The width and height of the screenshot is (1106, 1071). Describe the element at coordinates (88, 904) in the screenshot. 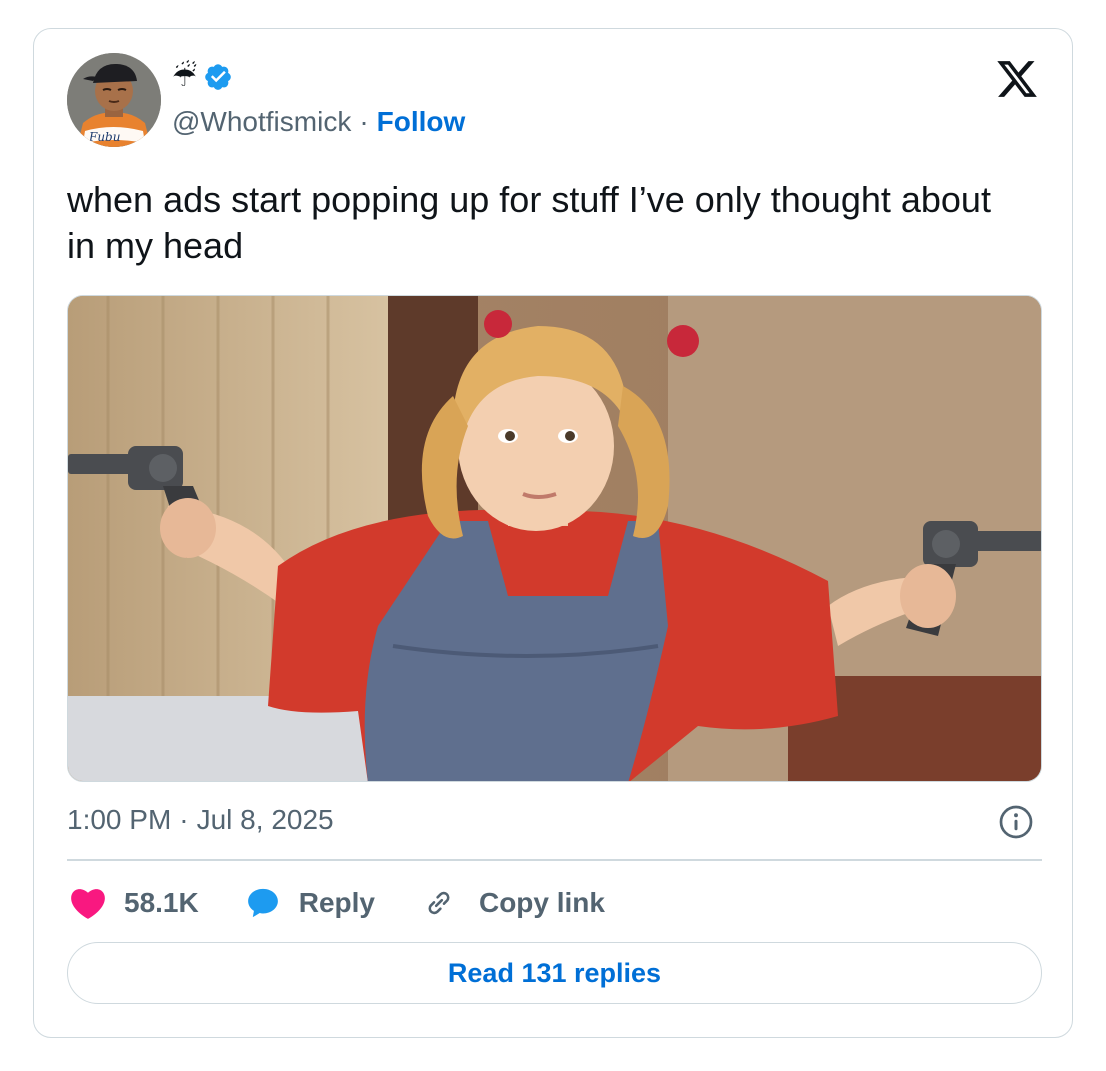

I see `heart-icon` at that location.